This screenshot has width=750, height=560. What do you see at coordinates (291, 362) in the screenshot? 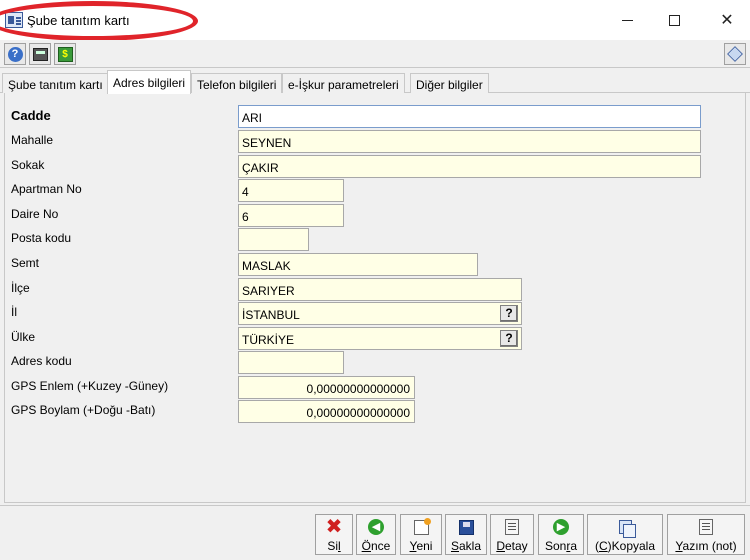
I see `adres-kodu-input` at bounding box center [291, 362].